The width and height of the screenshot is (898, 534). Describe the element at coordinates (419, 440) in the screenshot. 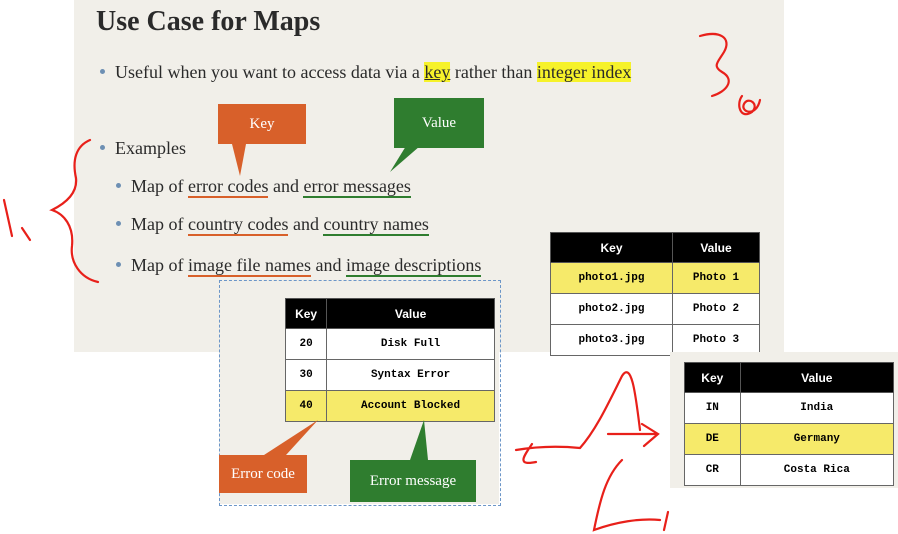

I see `callout-error-message-pointer` at that location.